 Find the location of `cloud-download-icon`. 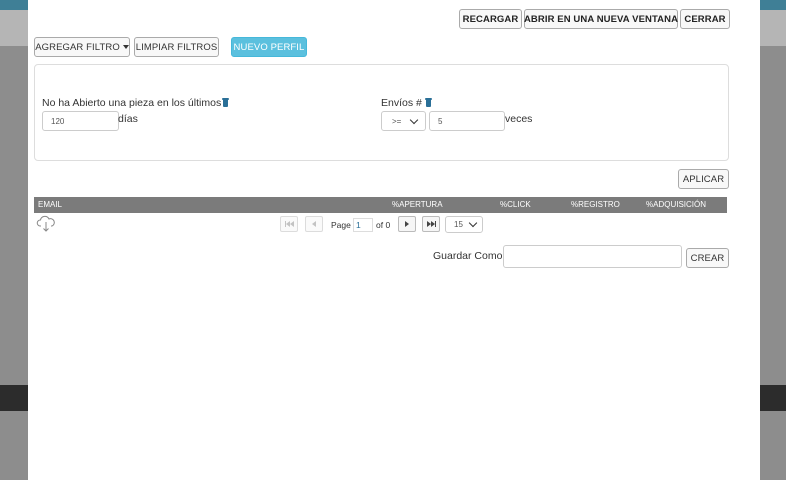

cloud-download-icon is located at coordinates (46, 224).